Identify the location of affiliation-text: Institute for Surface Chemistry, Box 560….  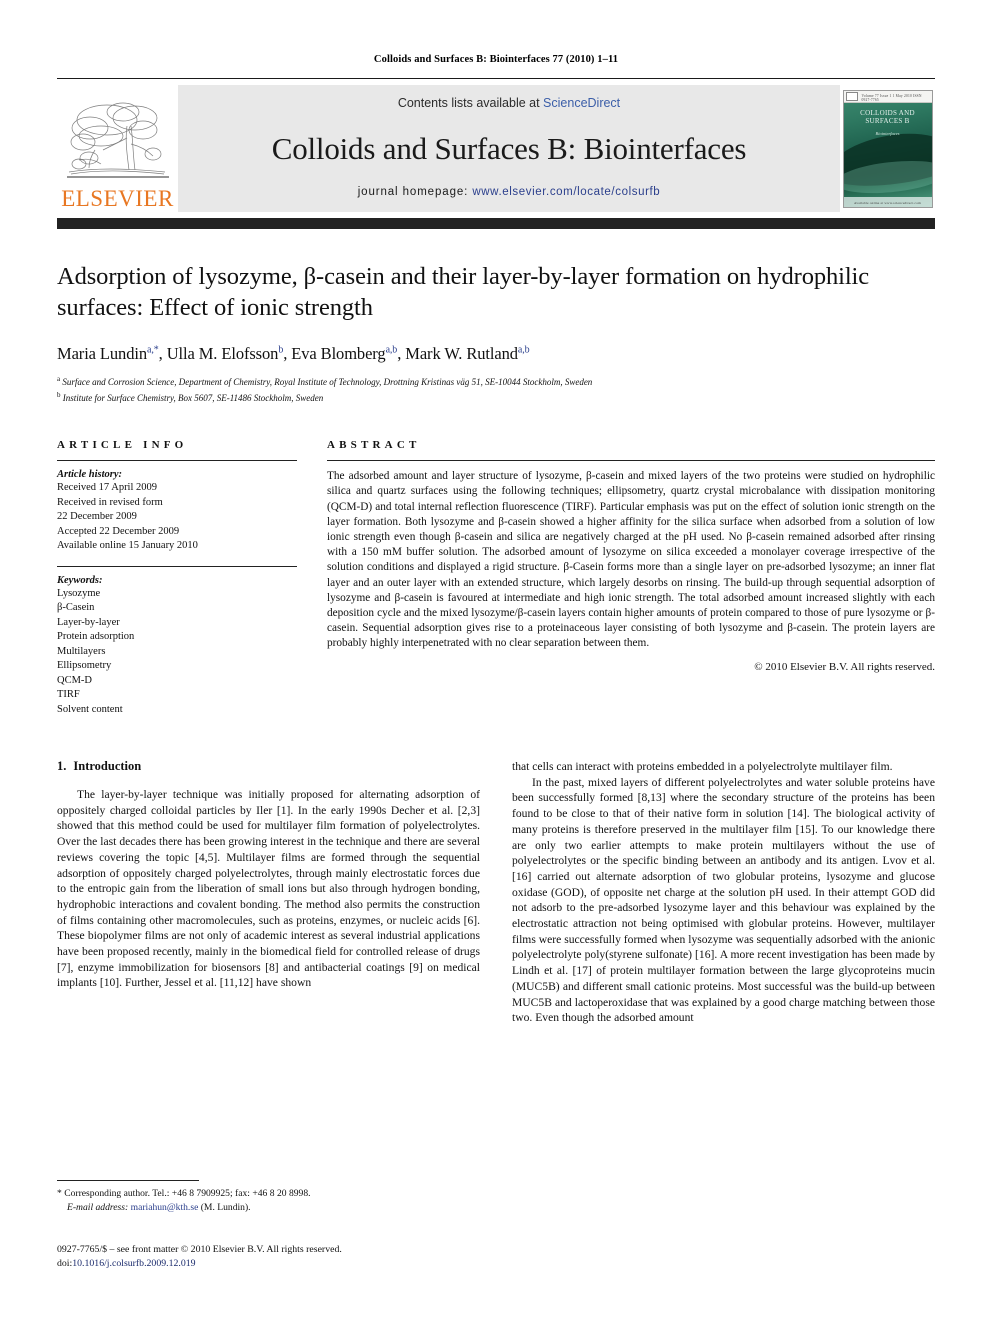
(193, 397).